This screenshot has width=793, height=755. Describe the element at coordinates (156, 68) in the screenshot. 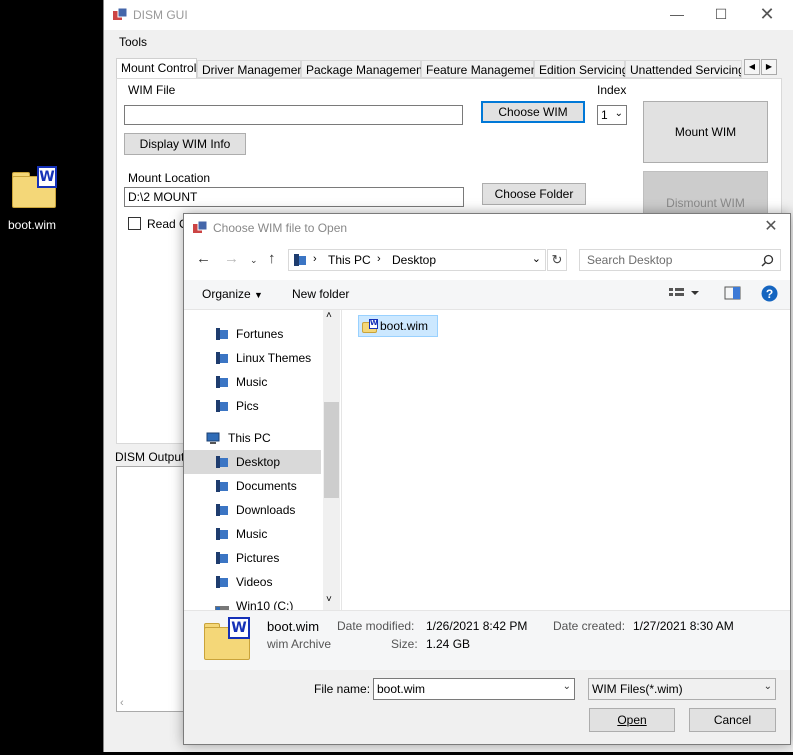

I see `tab-mount-control: Mount Control` at that location.